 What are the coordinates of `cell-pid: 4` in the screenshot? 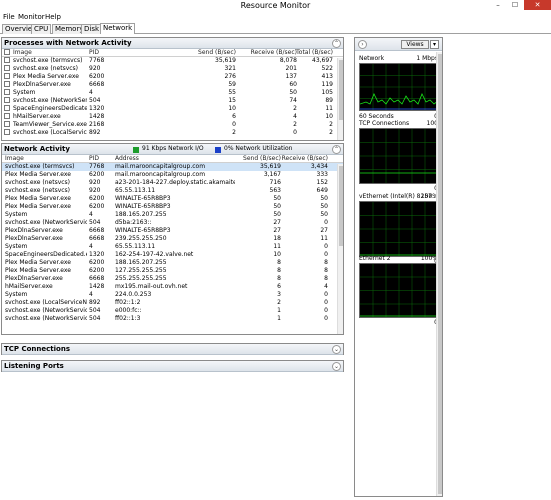 It's located at (91, 294).